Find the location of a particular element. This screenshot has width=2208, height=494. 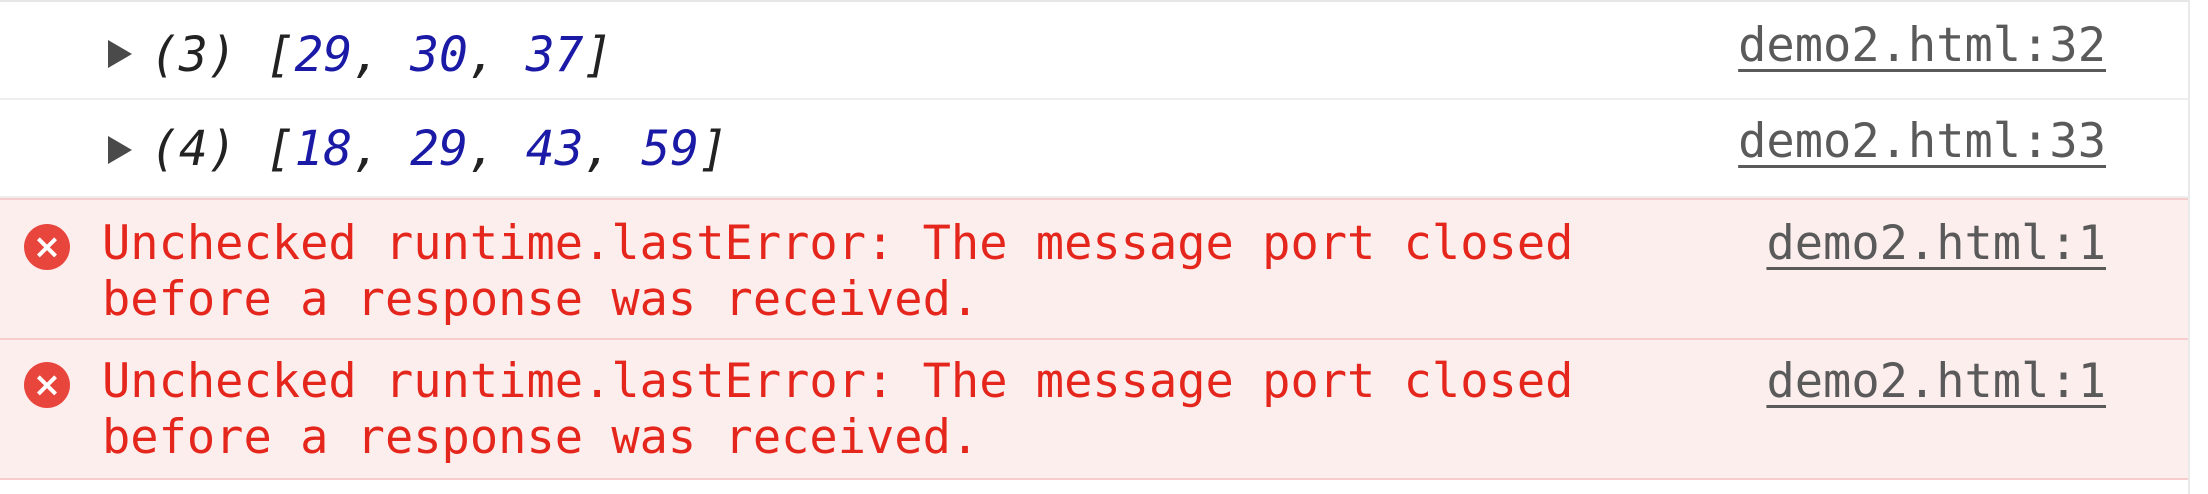

source-link: demo2.html:32 is located at coordinates (1922, 46).